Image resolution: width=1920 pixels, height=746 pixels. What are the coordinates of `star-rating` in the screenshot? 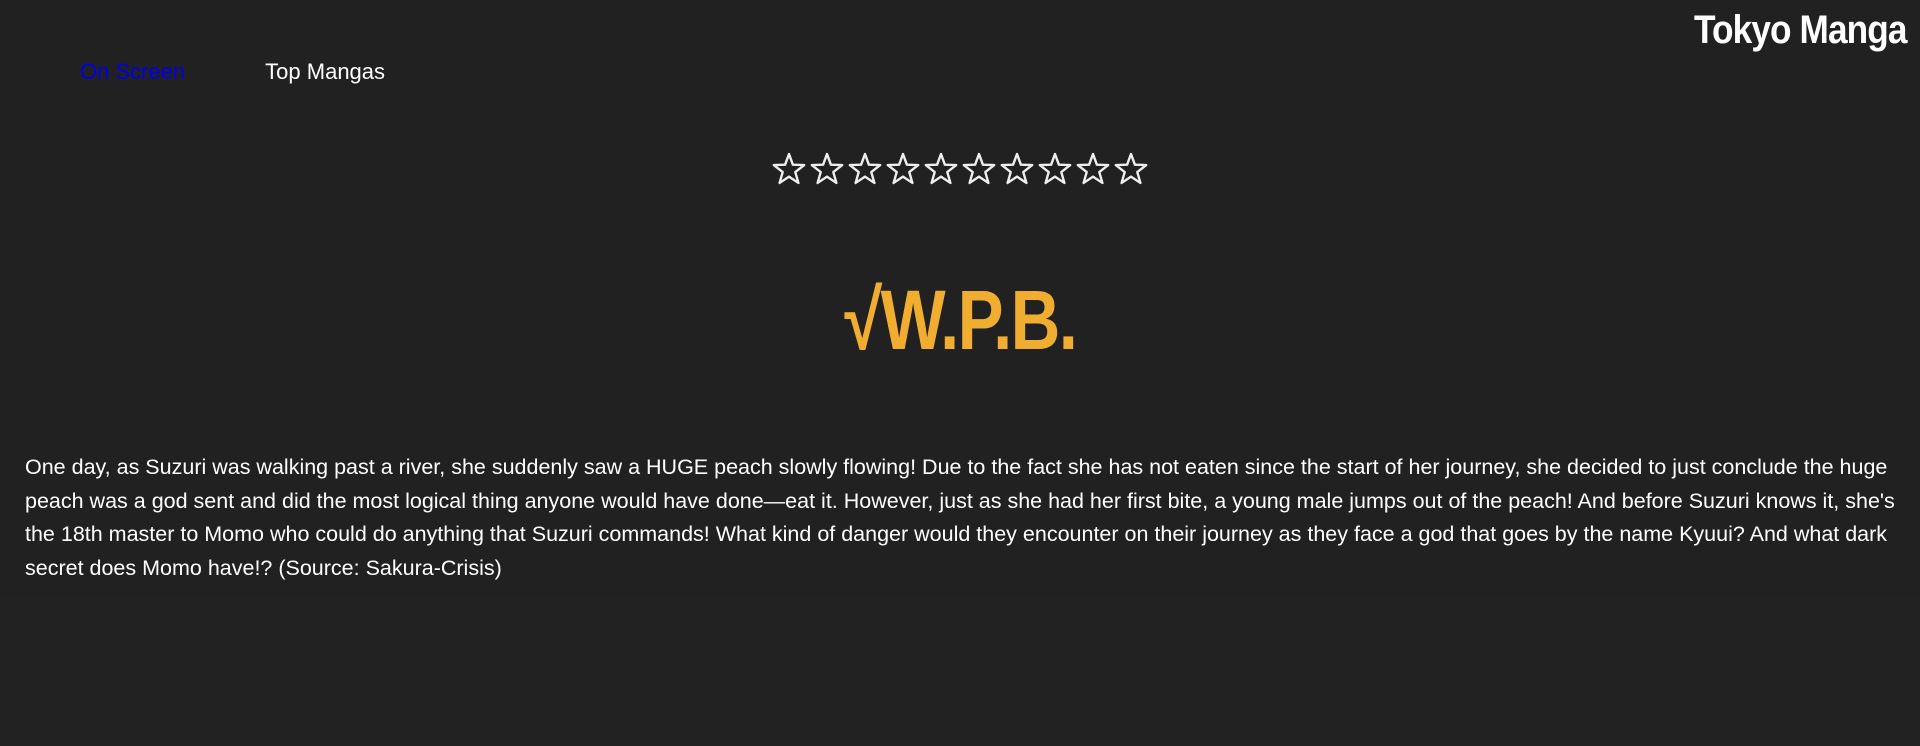 It's located at (960, 169).